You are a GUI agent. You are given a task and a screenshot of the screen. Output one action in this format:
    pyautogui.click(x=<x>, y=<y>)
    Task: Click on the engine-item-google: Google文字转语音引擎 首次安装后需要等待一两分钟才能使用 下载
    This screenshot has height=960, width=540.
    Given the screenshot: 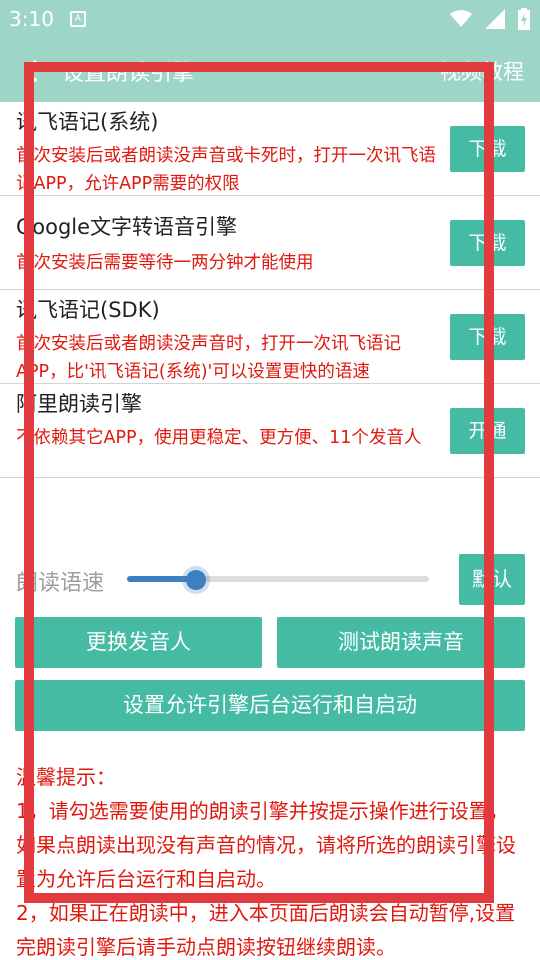 What is the action you would take?
    pyautogui.click(x=270, y=243)
    